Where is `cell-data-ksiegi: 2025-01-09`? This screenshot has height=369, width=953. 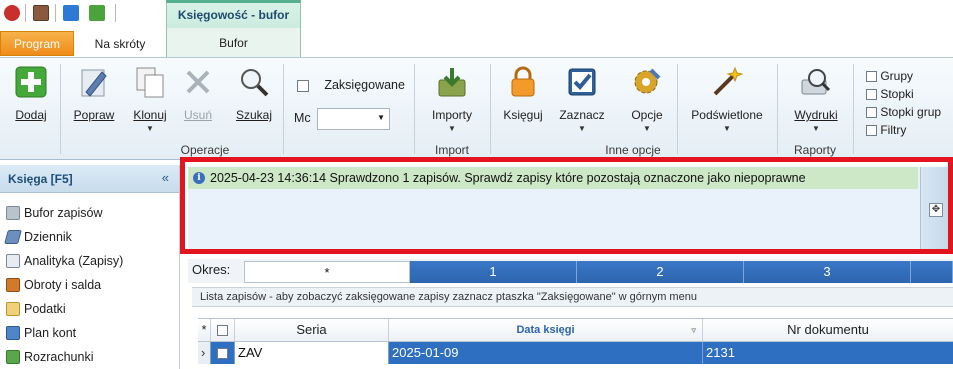 cell-data-ksiegi: 2025-01-09 is located at coordinates (546, 353).